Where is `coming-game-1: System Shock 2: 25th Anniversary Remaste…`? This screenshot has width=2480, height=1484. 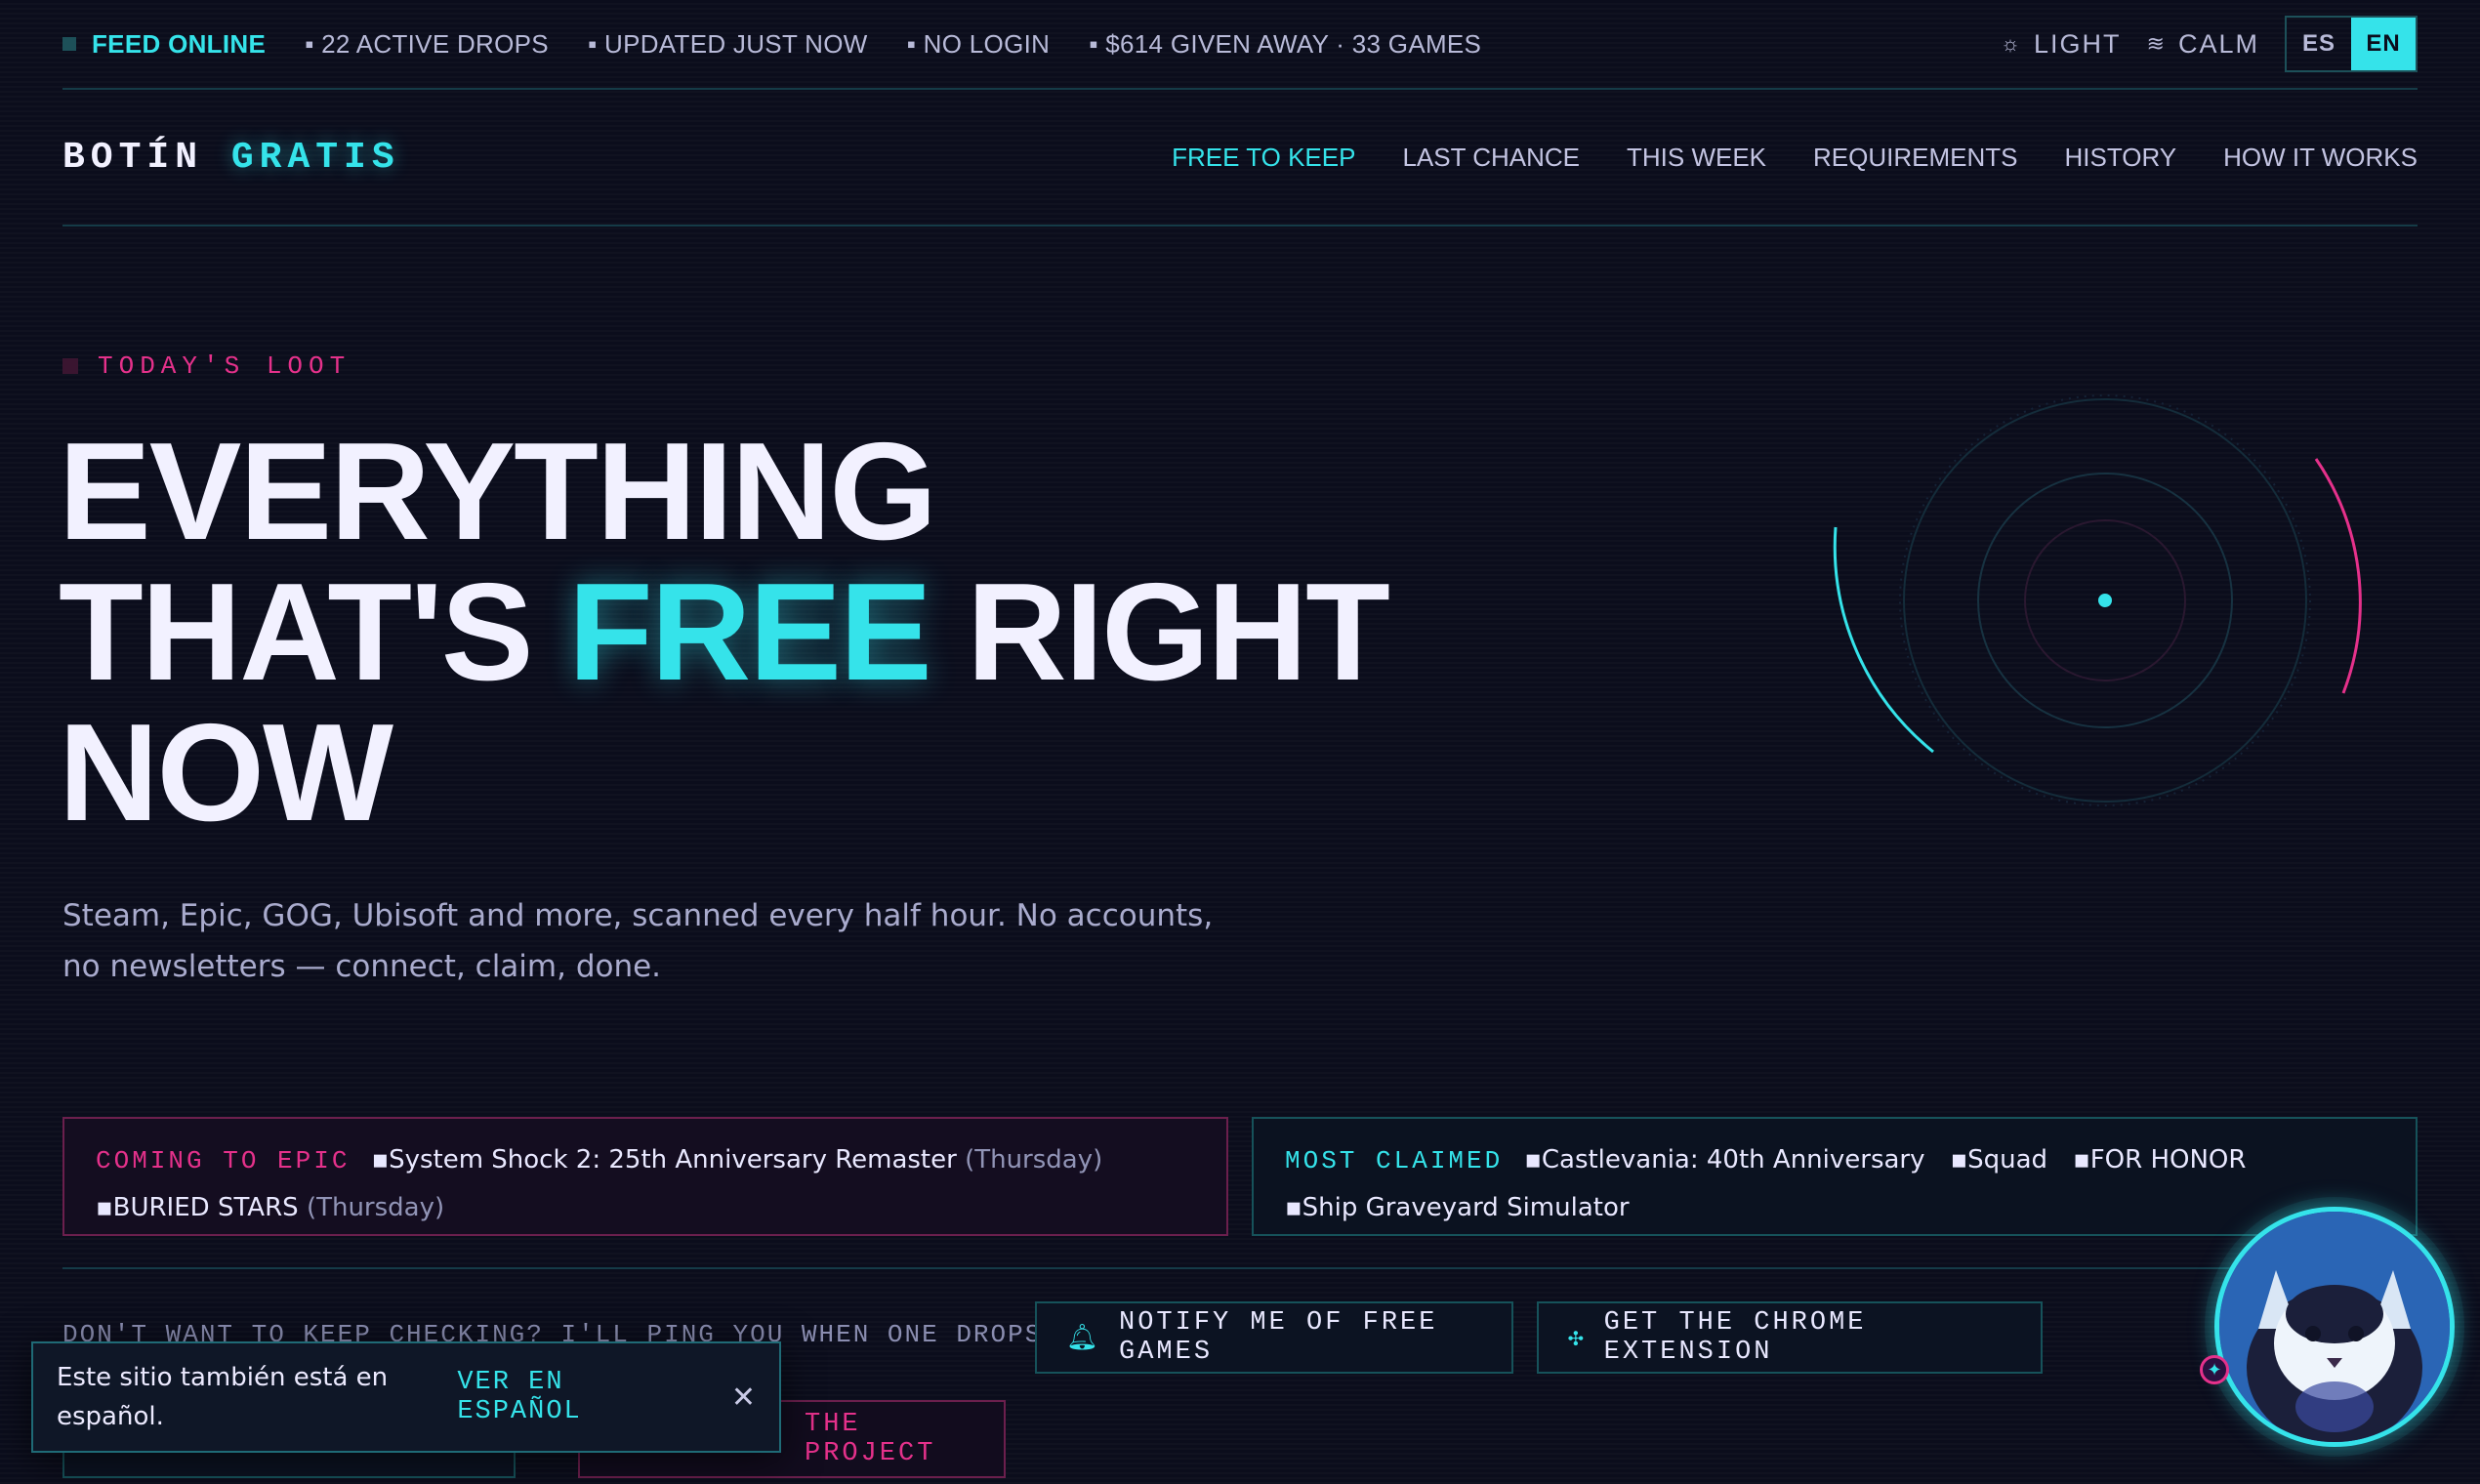
coming-game-1: System Shock 2: 25th Anniversary Remaste… is located at coordinates (736, 1160).